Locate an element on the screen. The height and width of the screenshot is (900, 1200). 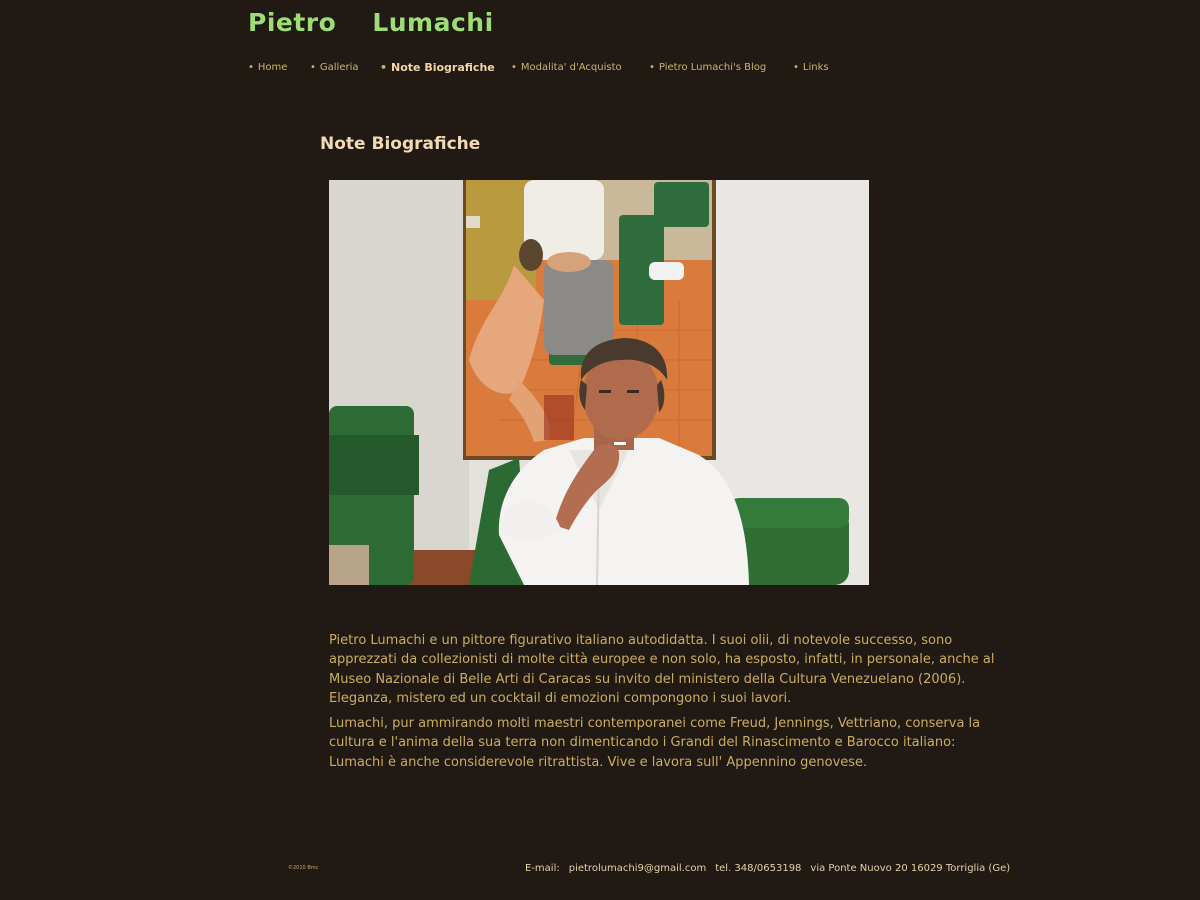
site-title-first: Pietro is located at coordinates (292, 22).